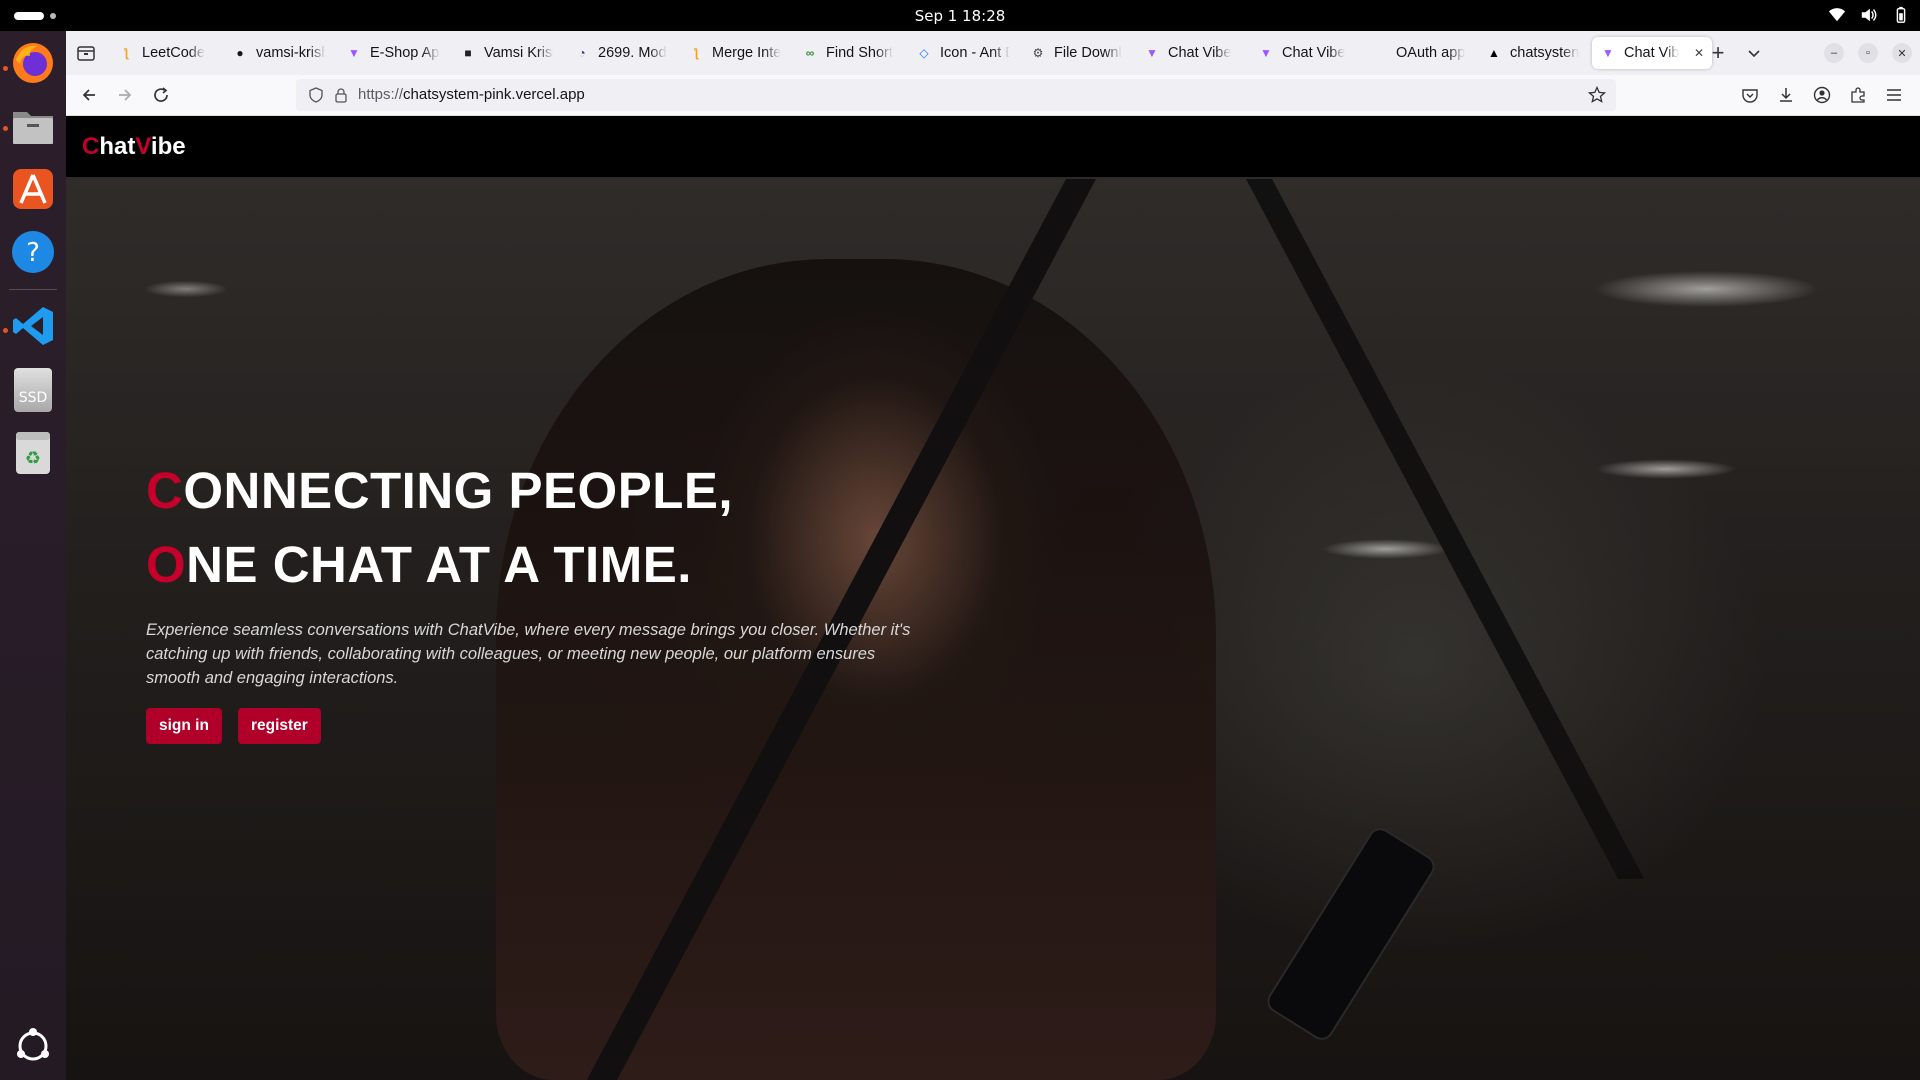  I want to click on antd-icon: ◇, so click(924, 53).